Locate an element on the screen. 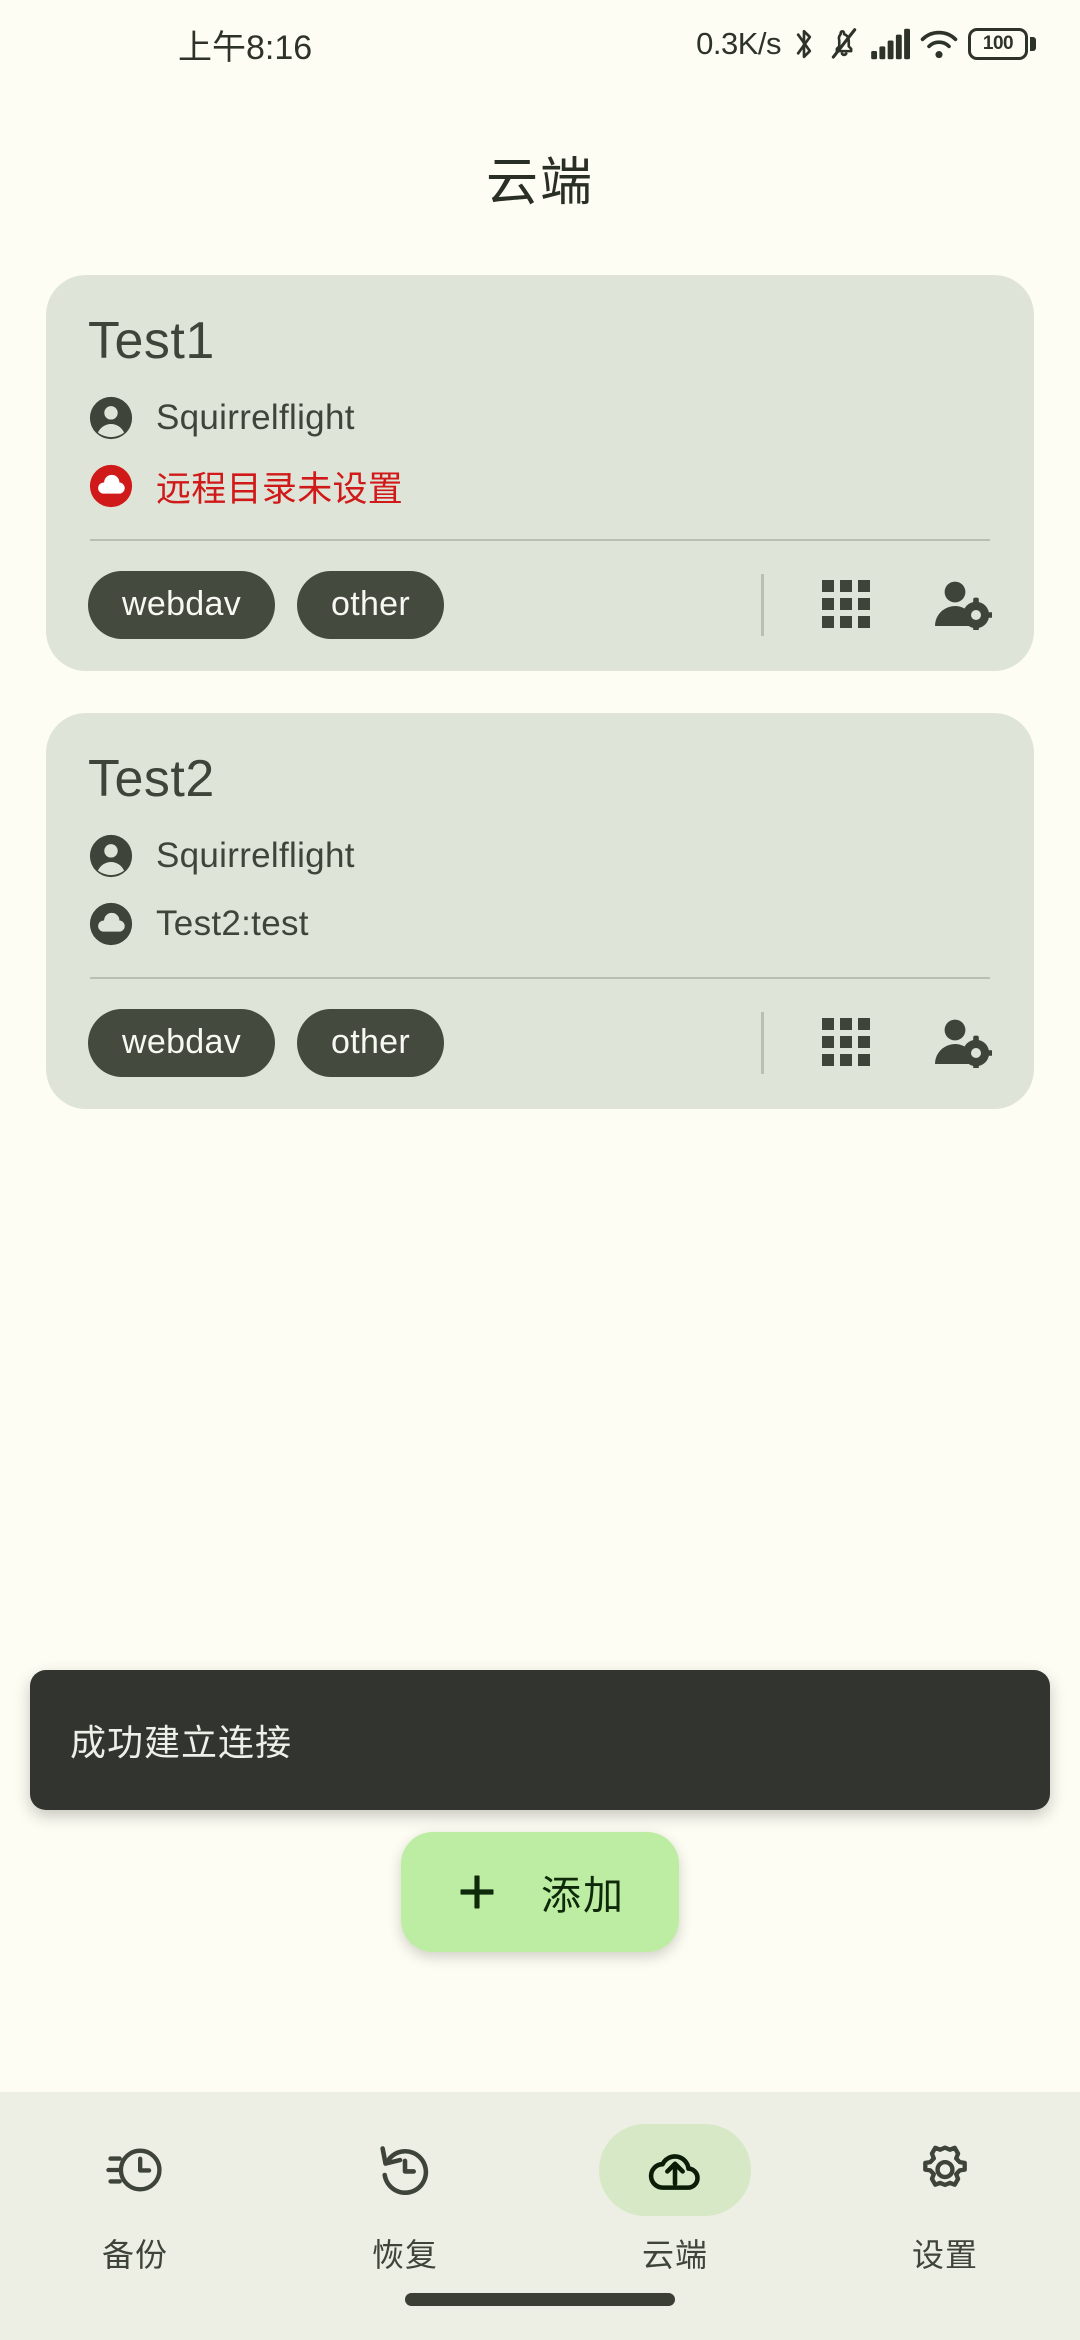 This screenshot has height=2340, width=1080. account-name: Test1 is located at coordinates (151, 341).